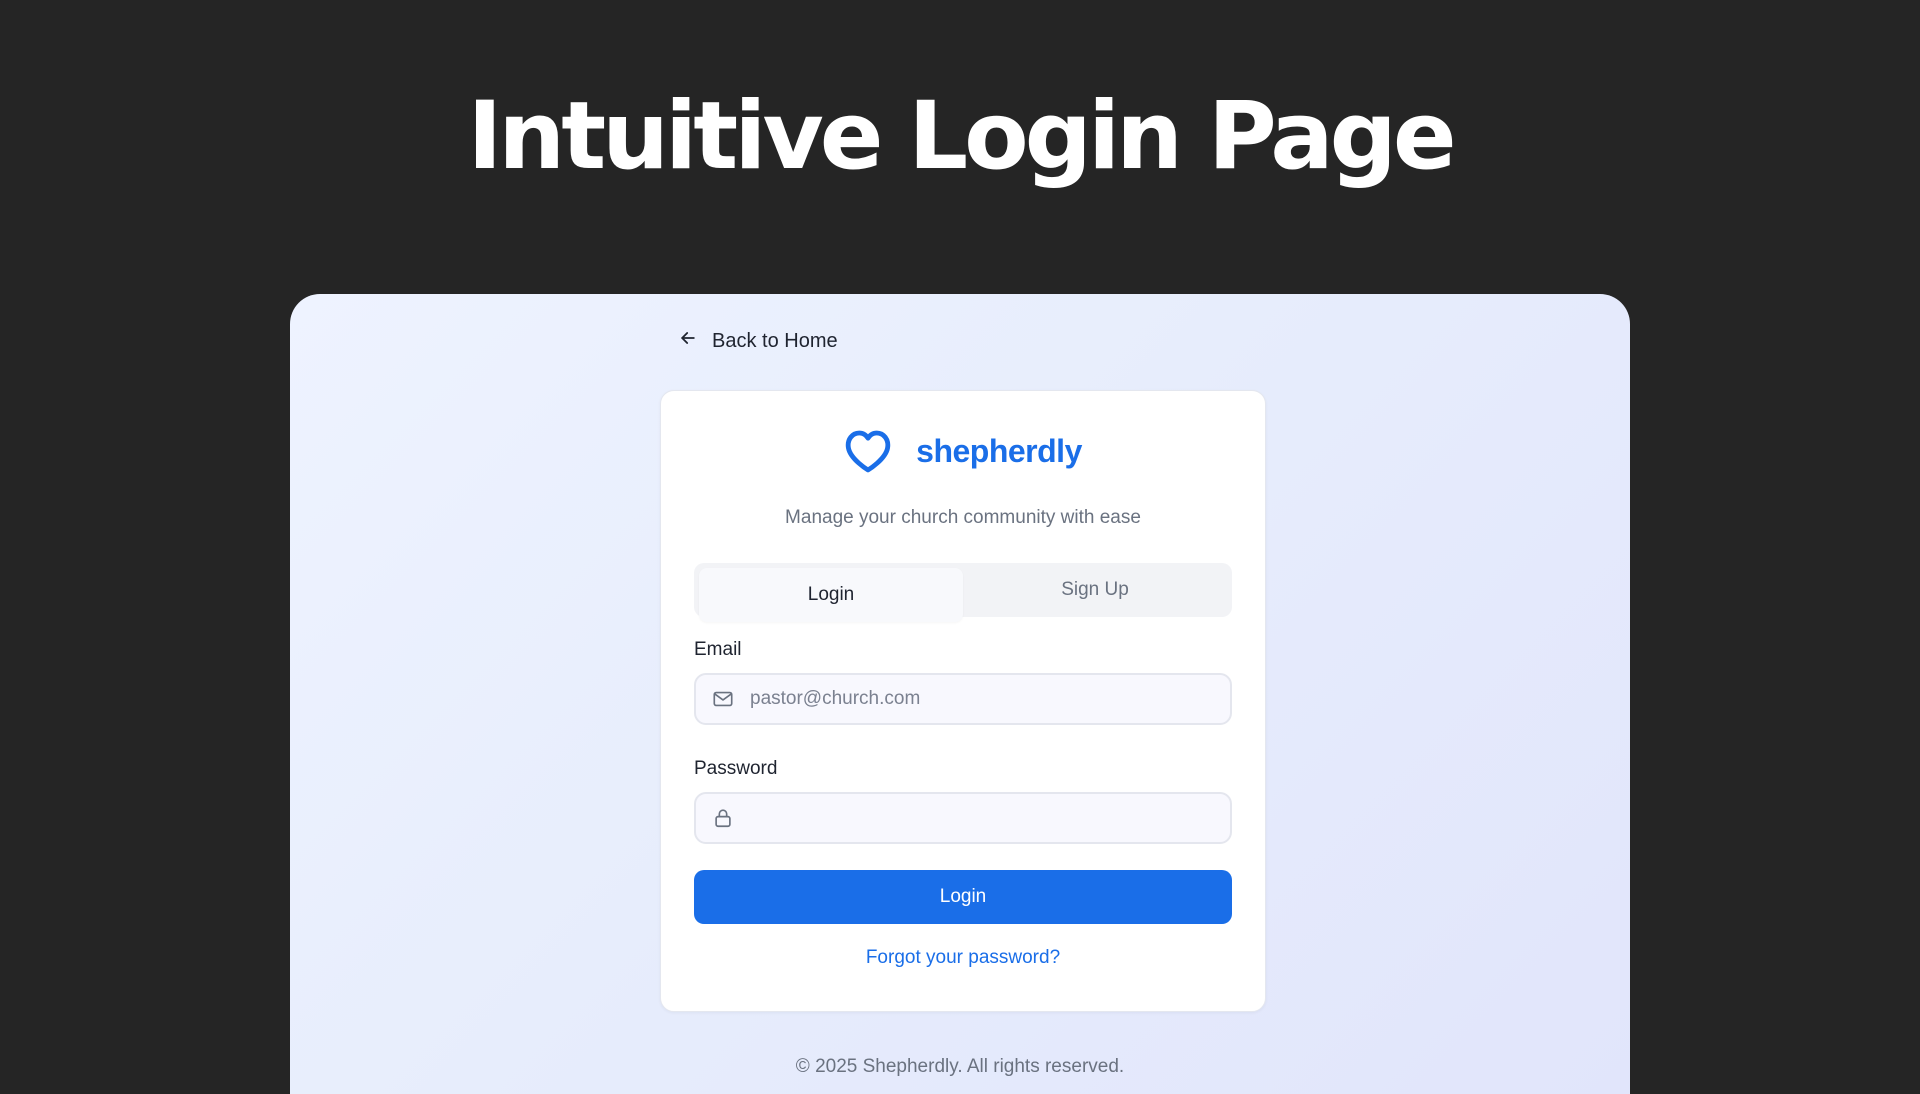 The width and height of the screenshot is (1920, 1094). What do you see at coordinates (999, 450) in the screenshot?
I see `brand-name: shepherdly` at bounding box center [999, 450].